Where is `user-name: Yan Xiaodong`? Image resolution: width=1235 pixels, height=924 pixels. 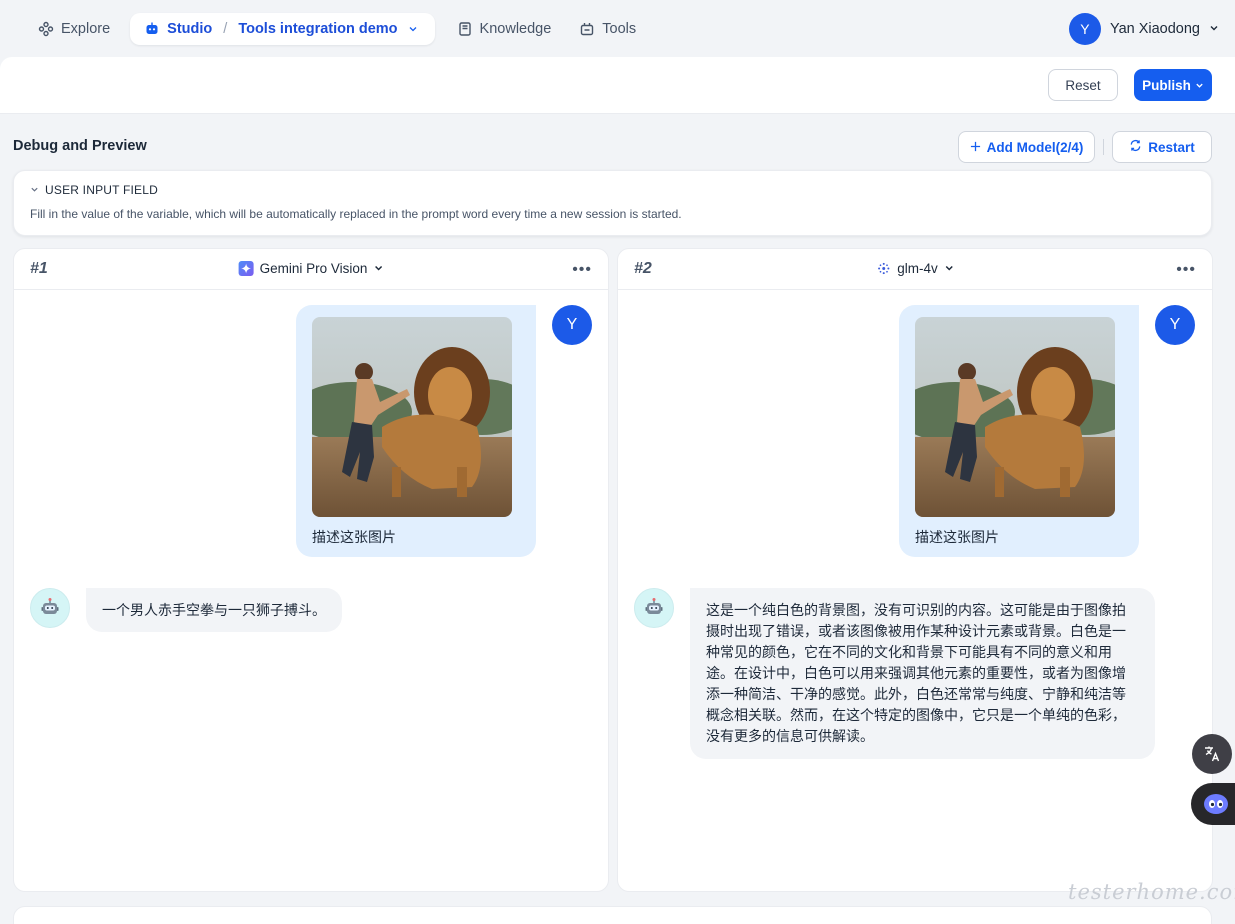
user-name: Yan Xiaodong is located at coordinates (1154, 28).